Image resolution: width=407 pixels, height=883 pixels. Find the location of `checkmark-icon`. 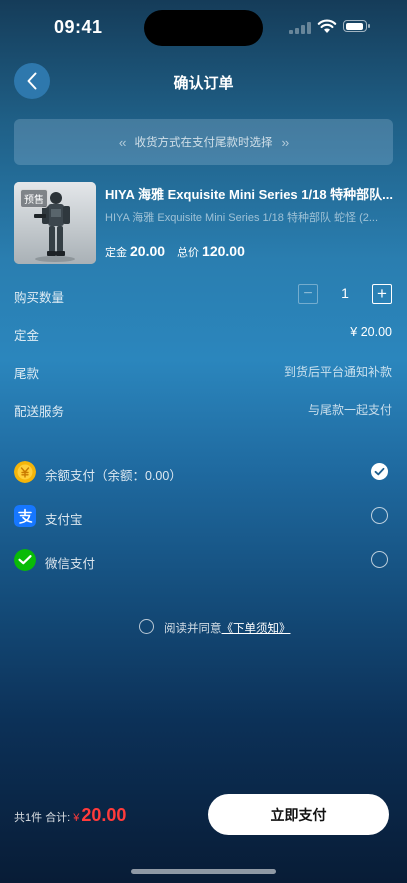

checkmark-icon is located at coordinates (379, 471).